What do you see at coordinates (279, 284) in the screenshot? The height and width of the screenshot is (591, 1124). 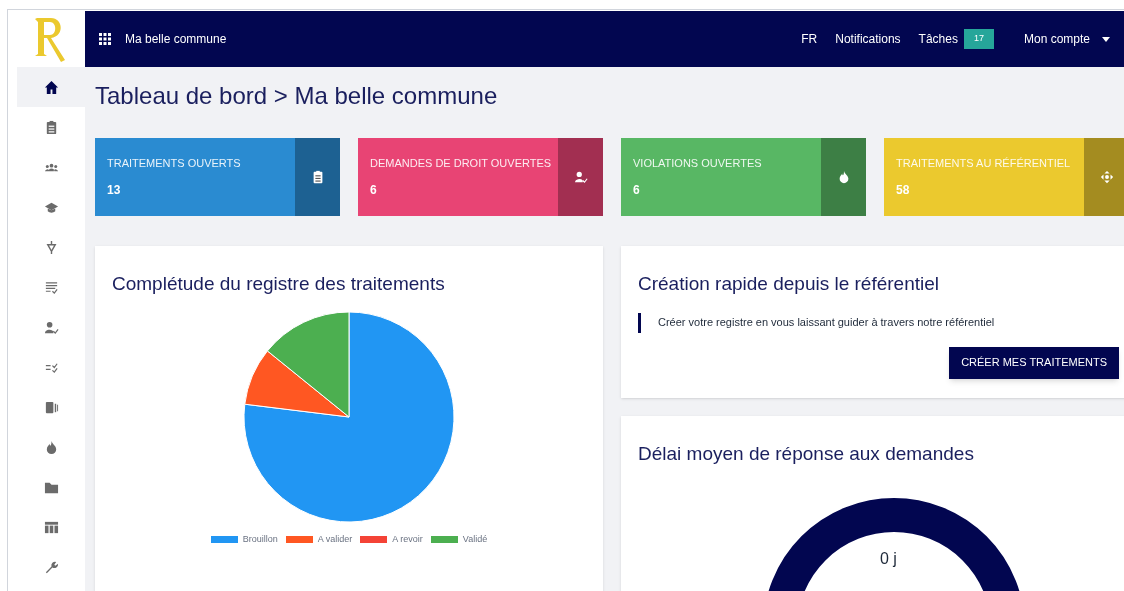 I see `panel-title: Complétude du registre des traitements` at bounding box center [279, 284].